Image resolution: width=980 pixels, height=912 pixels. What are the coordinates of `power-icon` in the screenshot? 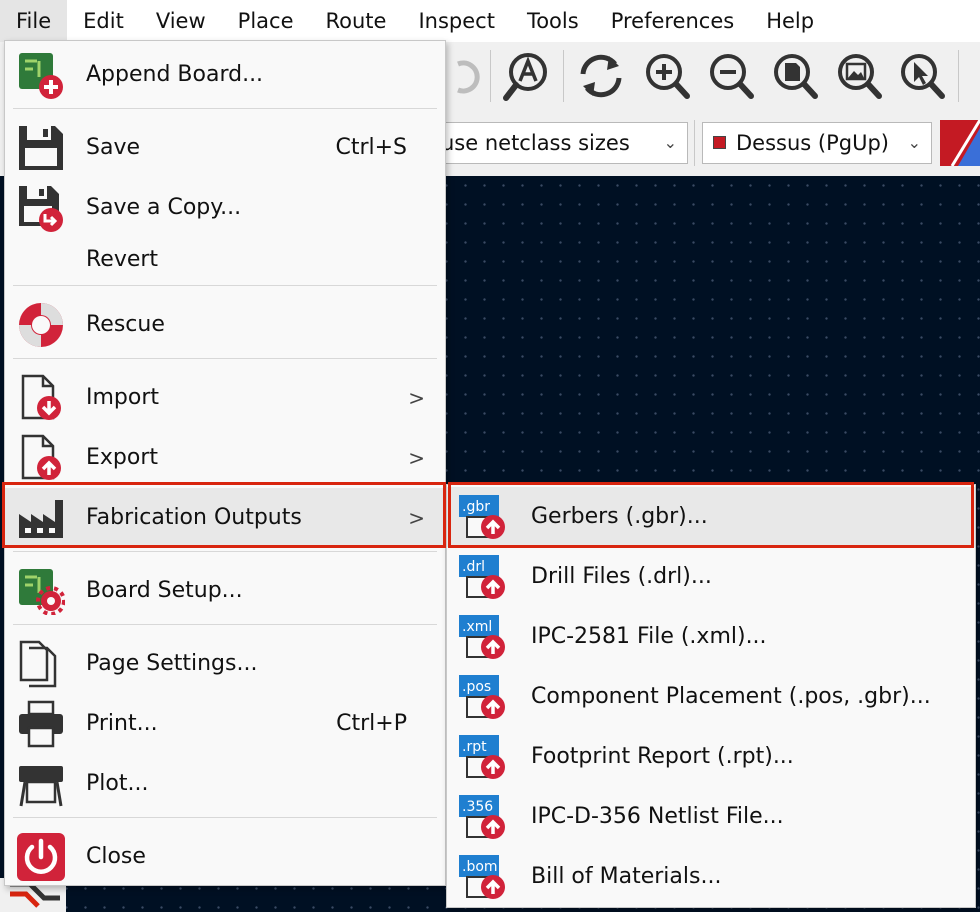 It's located at (41, 857).